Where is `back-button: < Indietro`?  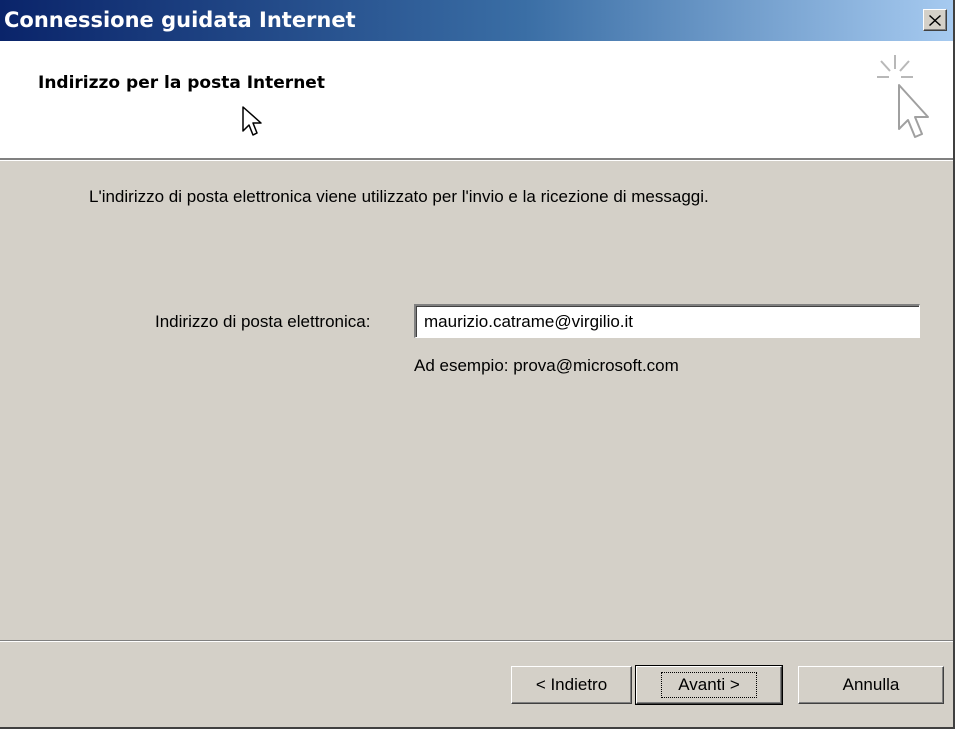 back-button: < Indietro is located at coordinates (571, 685).